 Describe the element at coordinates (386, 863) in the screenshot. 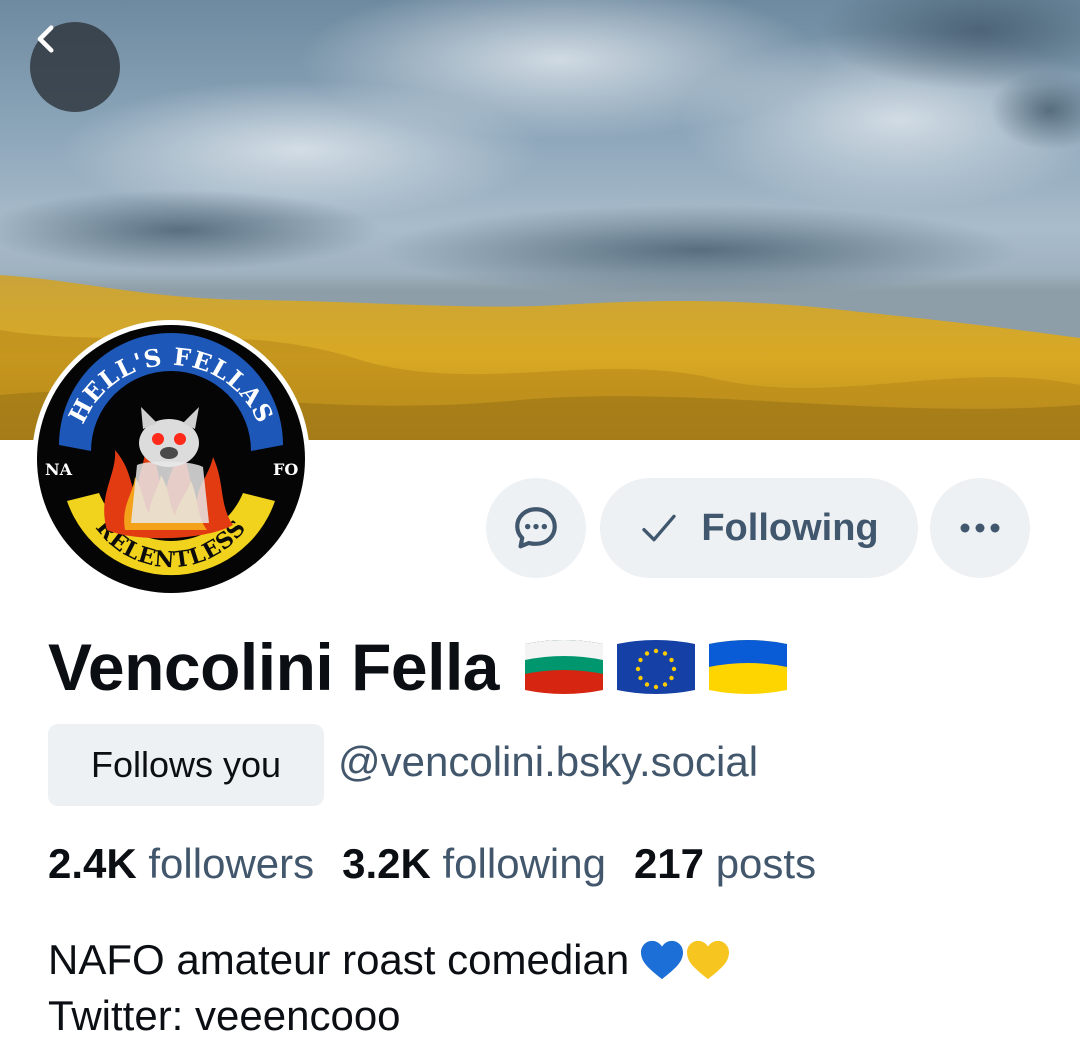

I see `following-count: 3.2K` at that location.